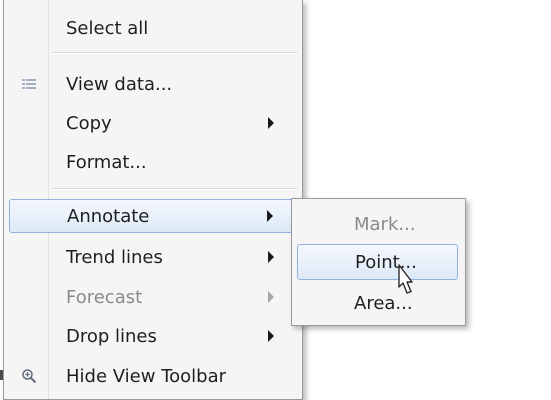 The image size is (551, 400). Describe the element at coordinates (153, 216) in the screenshot. I see `menu-item-annotate: Annotate` at that location.